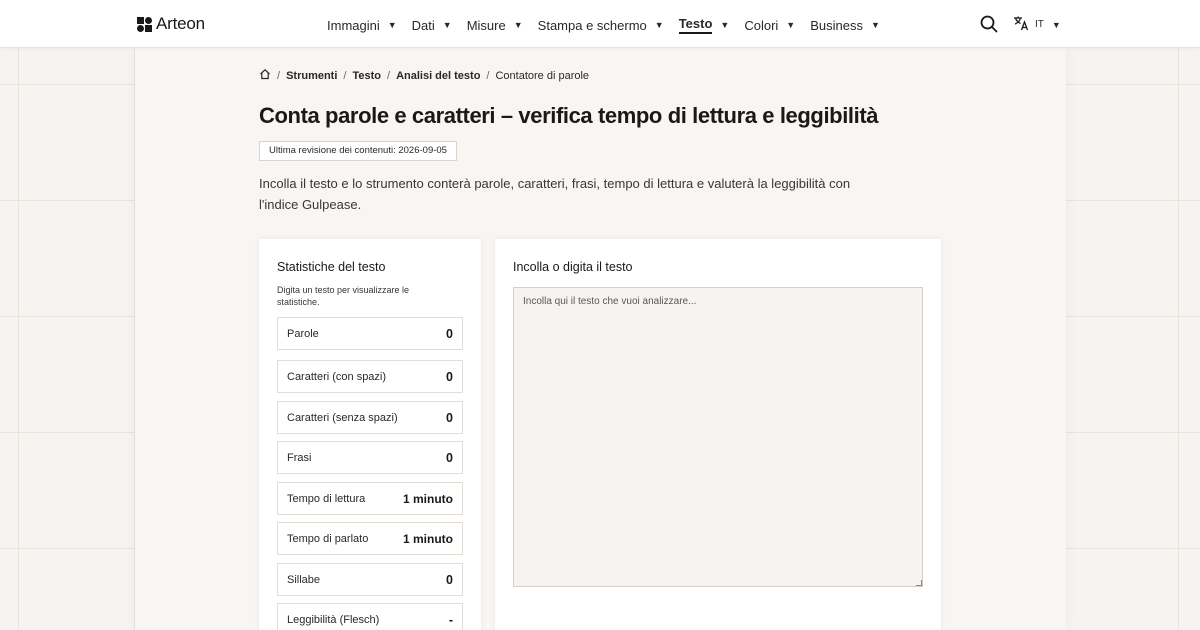 This screenshot has height=630, width=1200. I want to click on nav-label: Dati, so click(423, 25).